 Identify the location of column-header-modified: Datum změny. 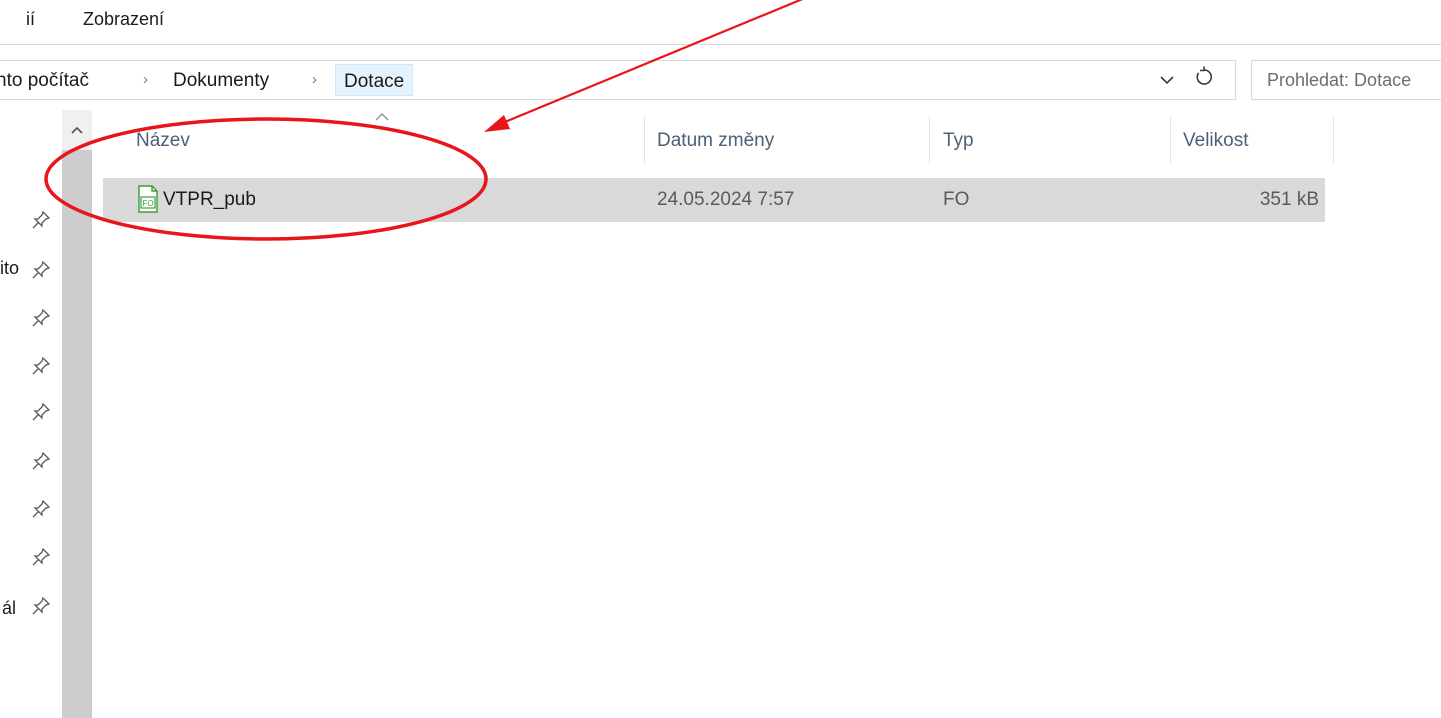
(792, 141).